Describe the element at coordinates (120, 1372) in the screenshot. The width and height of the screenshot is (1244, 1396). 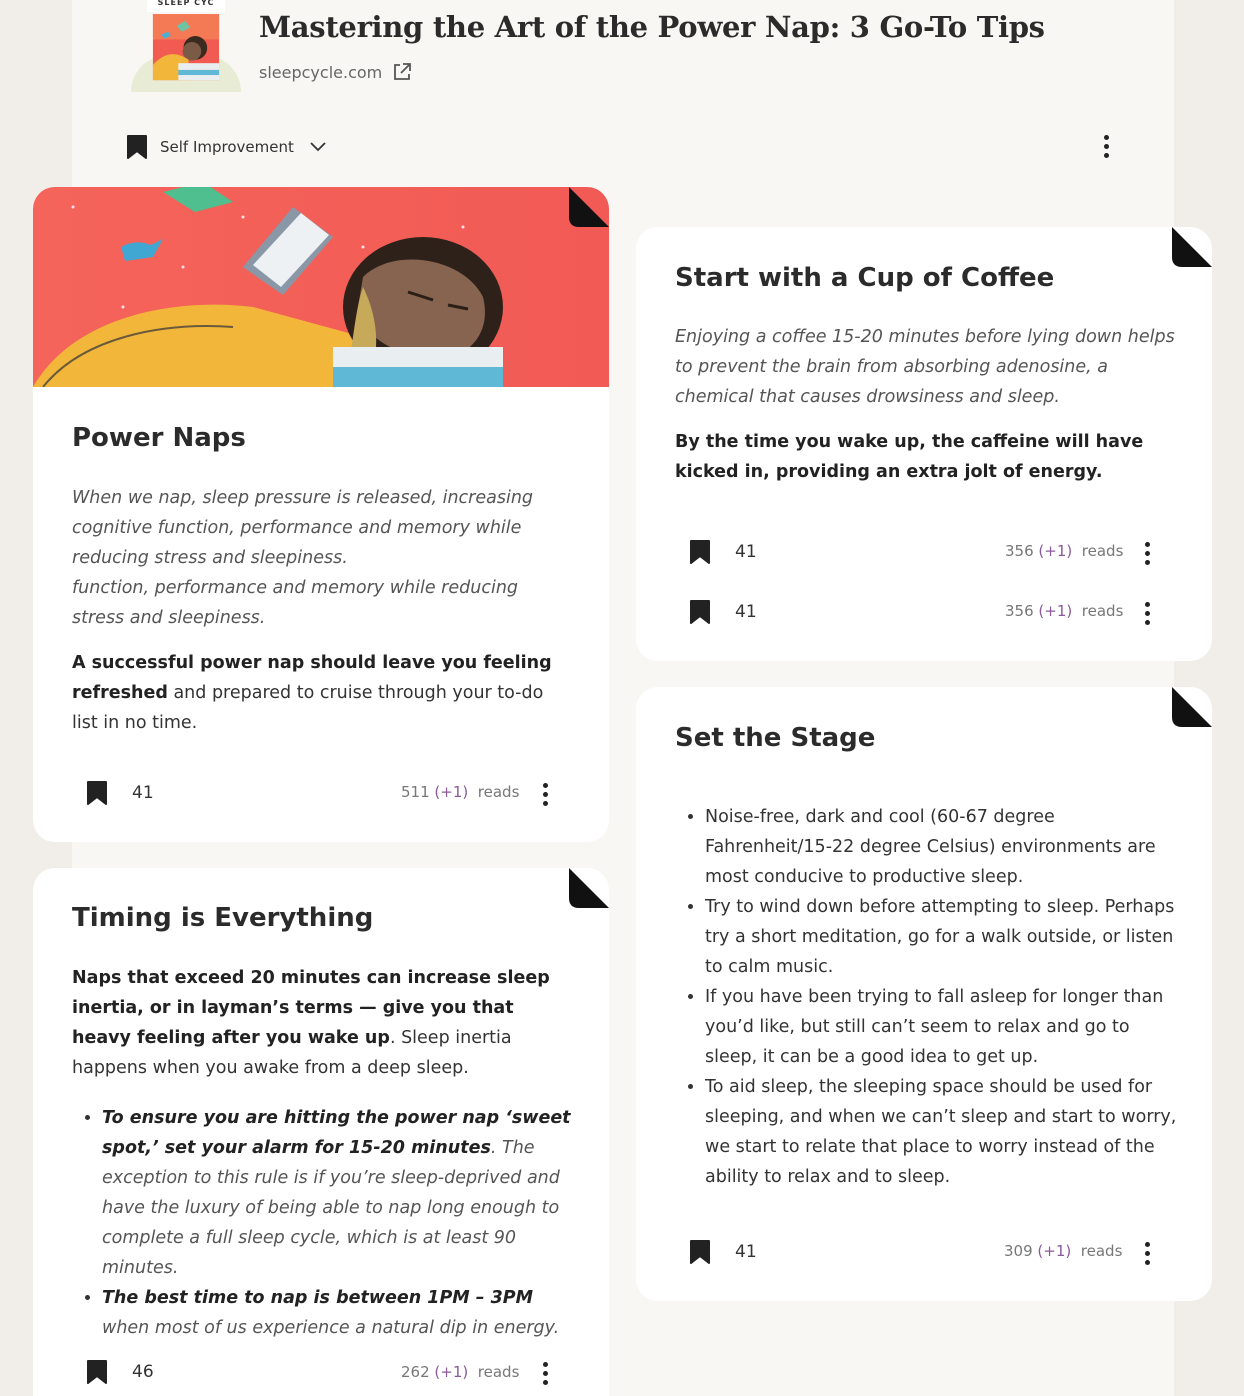
I see `card-footer: 46` at that location.